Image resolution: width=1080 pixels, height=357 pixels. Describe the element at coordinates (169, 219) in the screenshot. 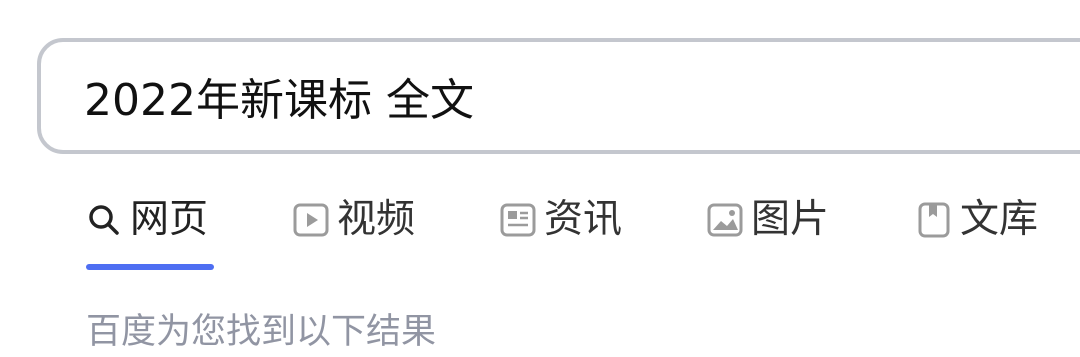

I see `tab-label: 网页` at that location.